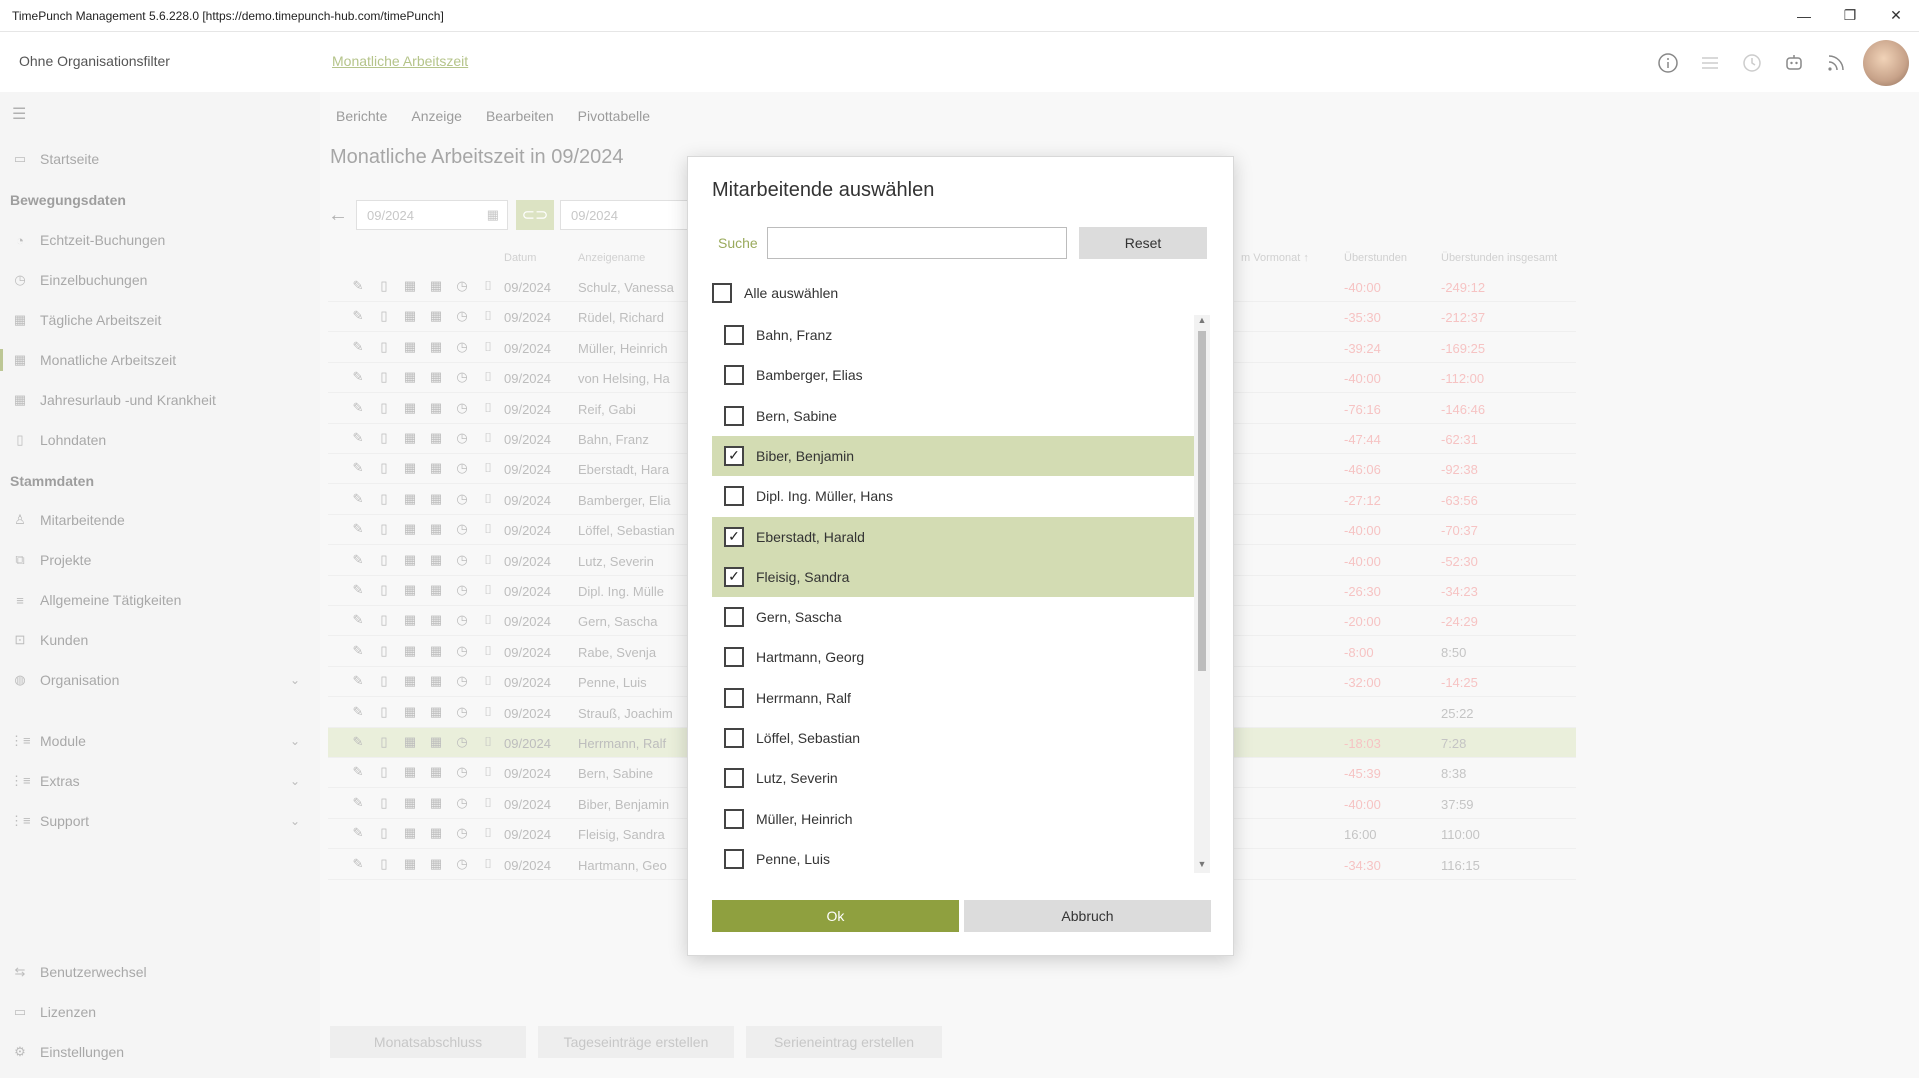  What do you see at coordinates (953, 657) in the screenshot?
I see `employee-list-item: Hartmann, Georg` at bounding box center [953, 657].